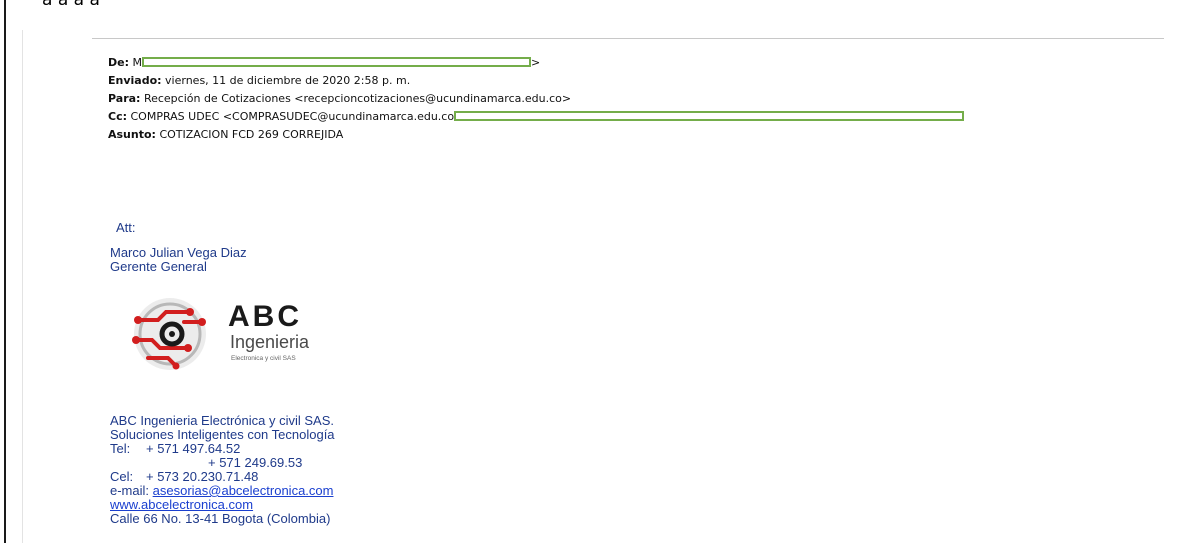 This screenshot has height=543, width=1180. Describe the element at coordinates (536, 135) in the screenshot. I see `subject-row: Asunto: COTIZACION FCD 269 CORREJIDA` at that location.